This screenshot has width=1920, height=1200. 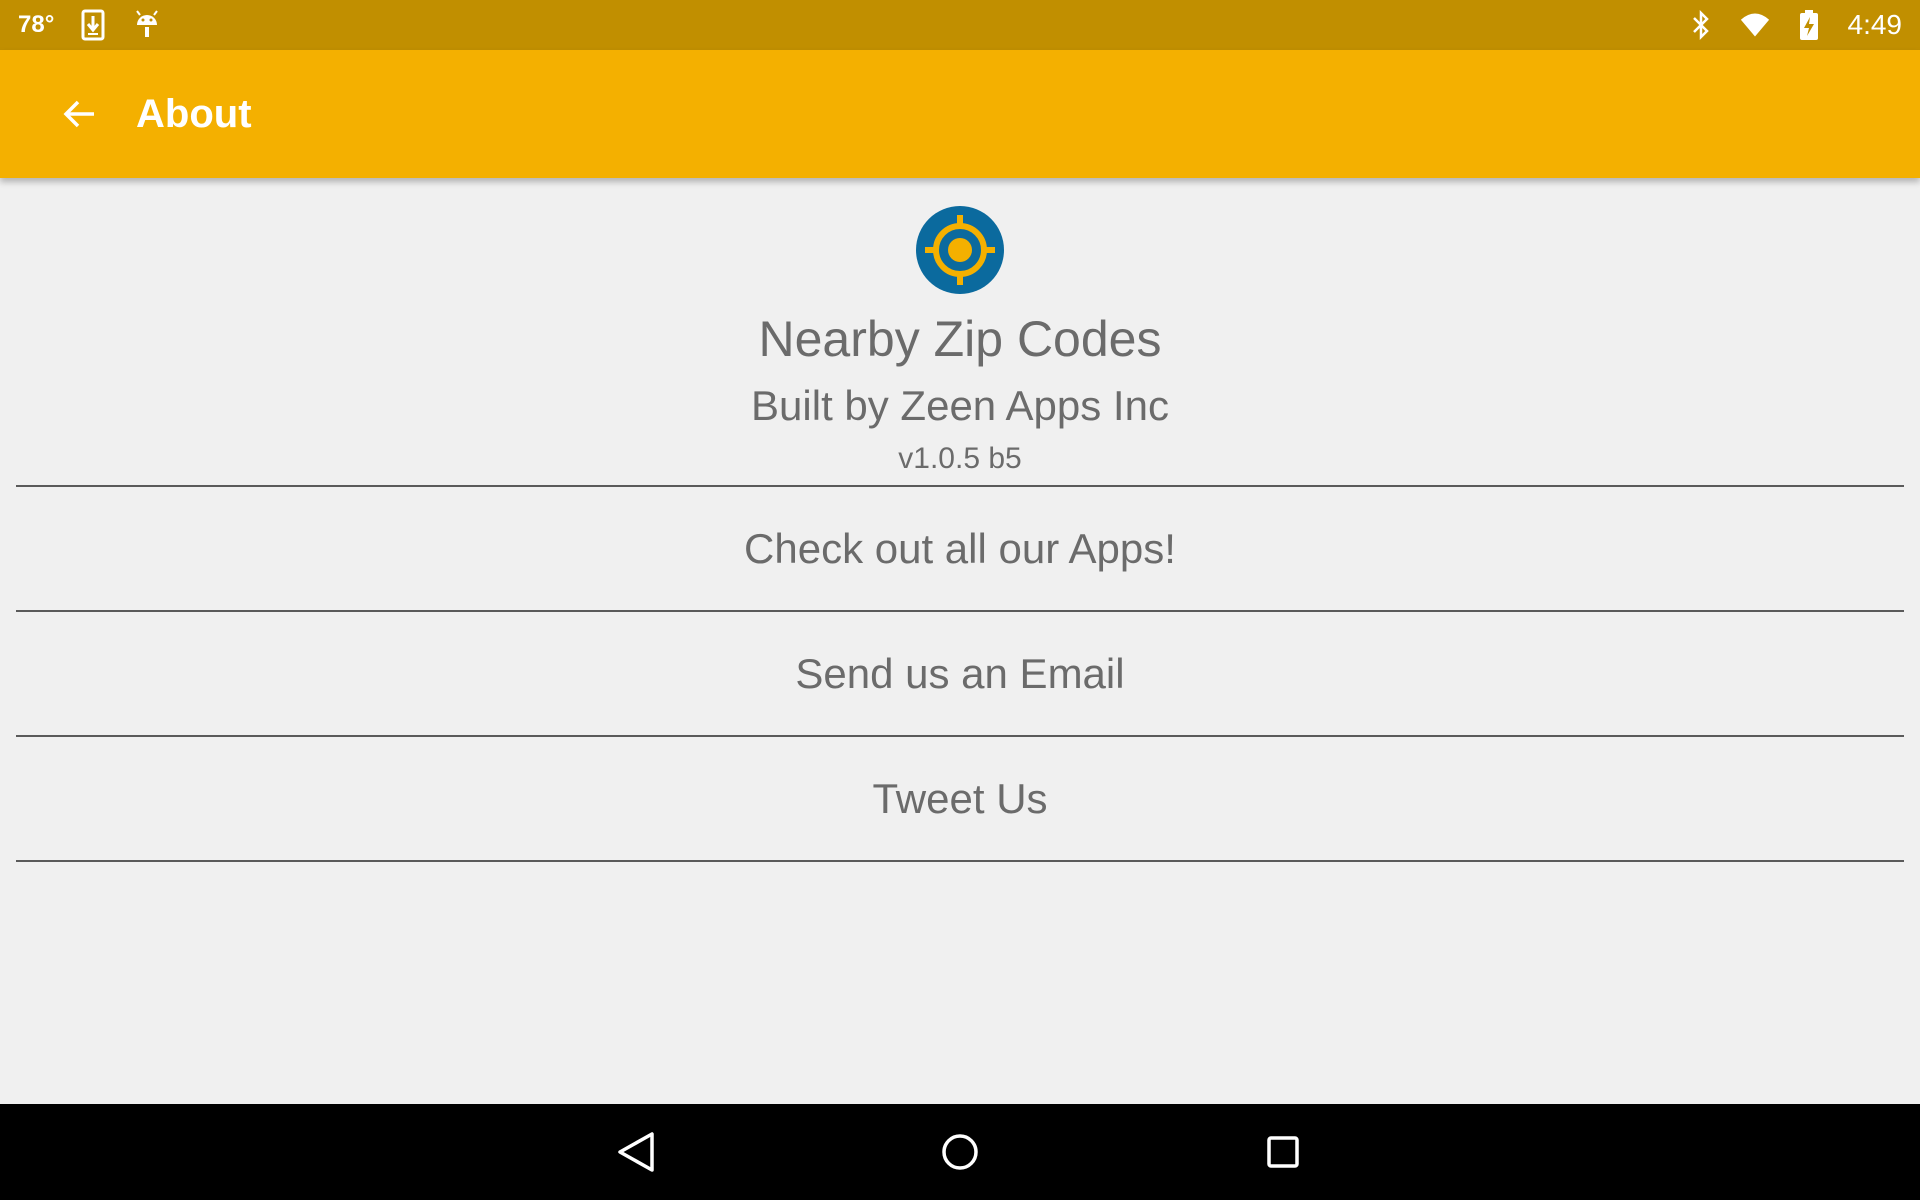 I want to click on nav-home-button, so click(x=960, y=1152).